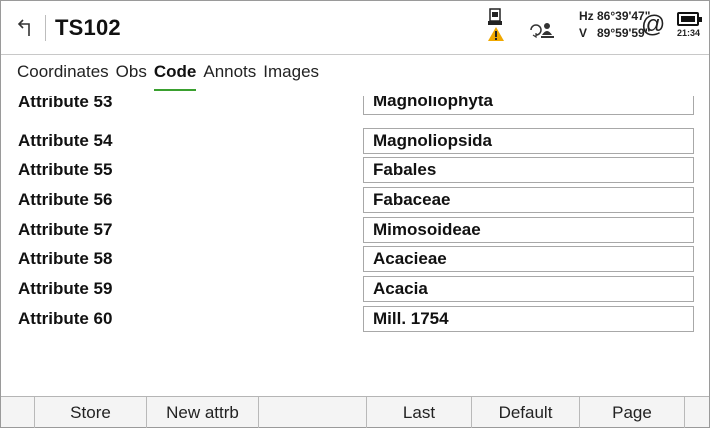  What do you see at coordinates (355, 28) in the screenshot?
I see `title-bar: TS102 Hz 86°39'47" V 89°59'59" @ 21:34` at bounding box center [355, 28].